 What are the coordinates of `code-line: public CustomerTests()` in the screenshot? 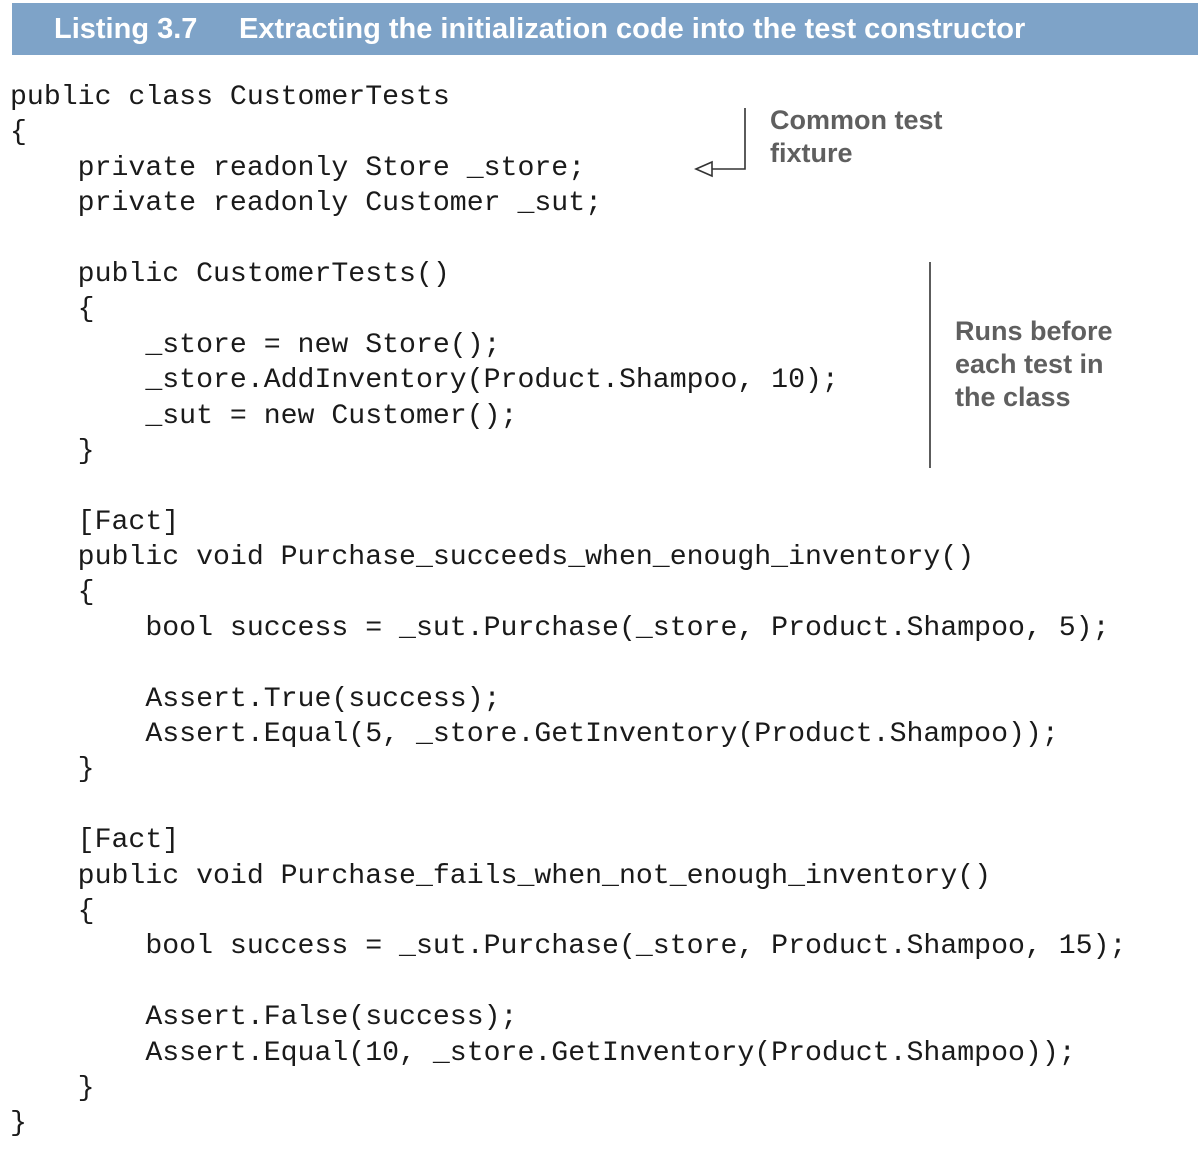 It's located at (230, 274).